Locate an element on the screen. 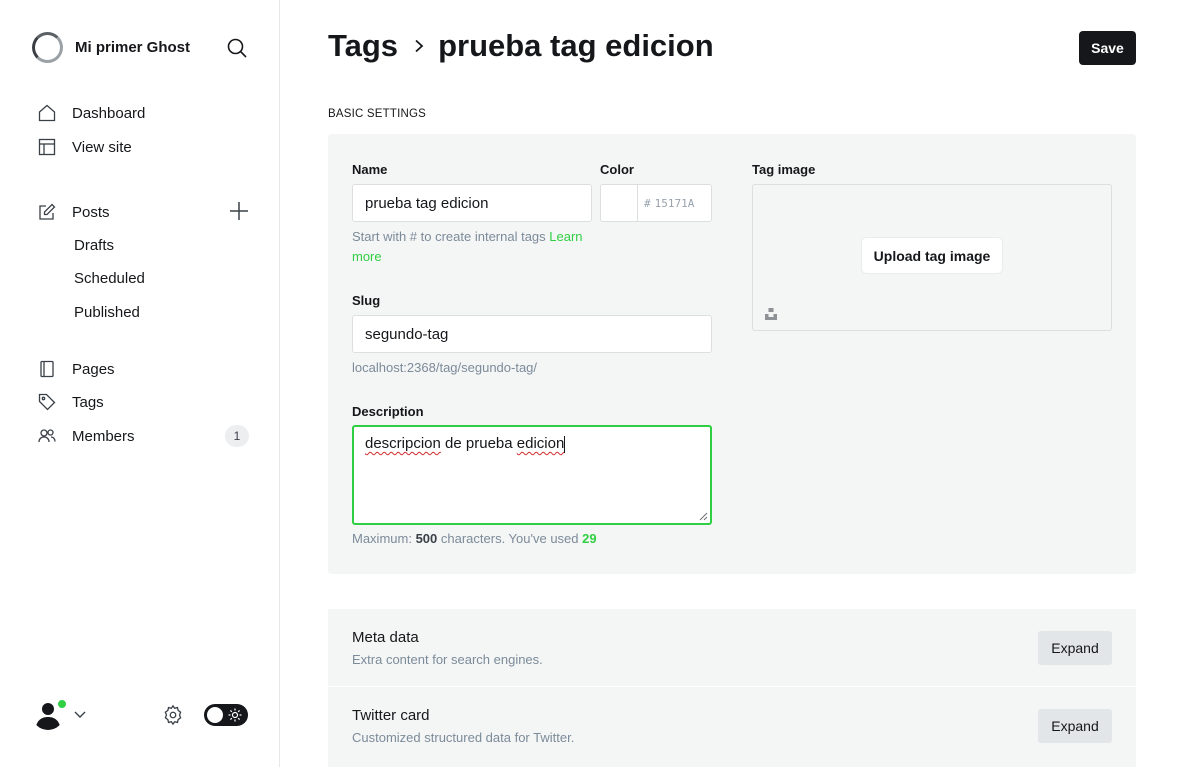  members-icon is located at coordinates (47, 436).